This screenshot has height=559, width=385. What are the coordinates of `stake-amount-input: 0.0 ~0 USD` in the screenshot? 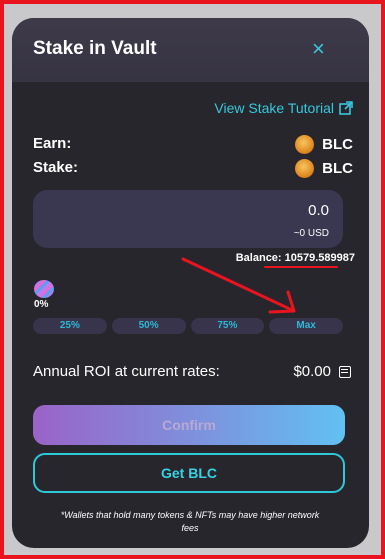 It's located at (188, 219).